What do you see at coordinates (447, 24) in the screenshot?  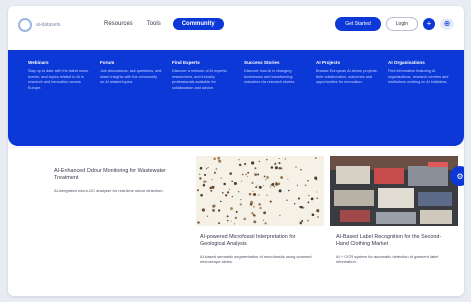 I see `language-globe-icon: ⊕` at bounding box center [447, 24].